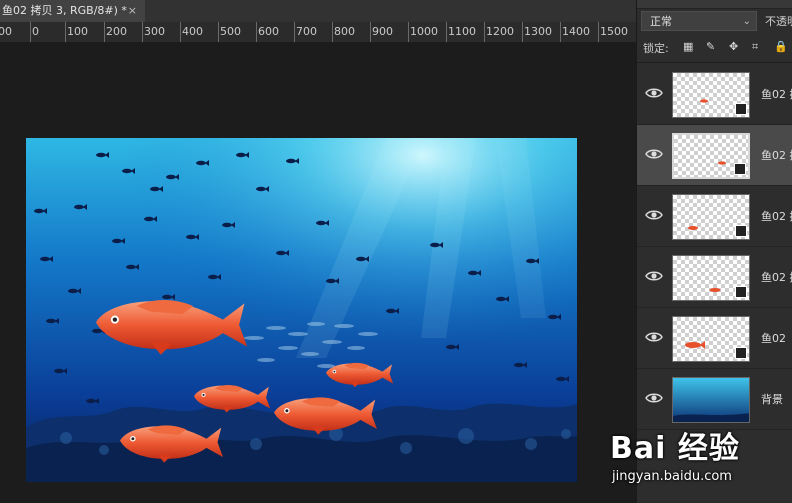 The height and width of the screenshot is (503, 792). I want to click on layer-row: 鱼02, so click(714, 338).